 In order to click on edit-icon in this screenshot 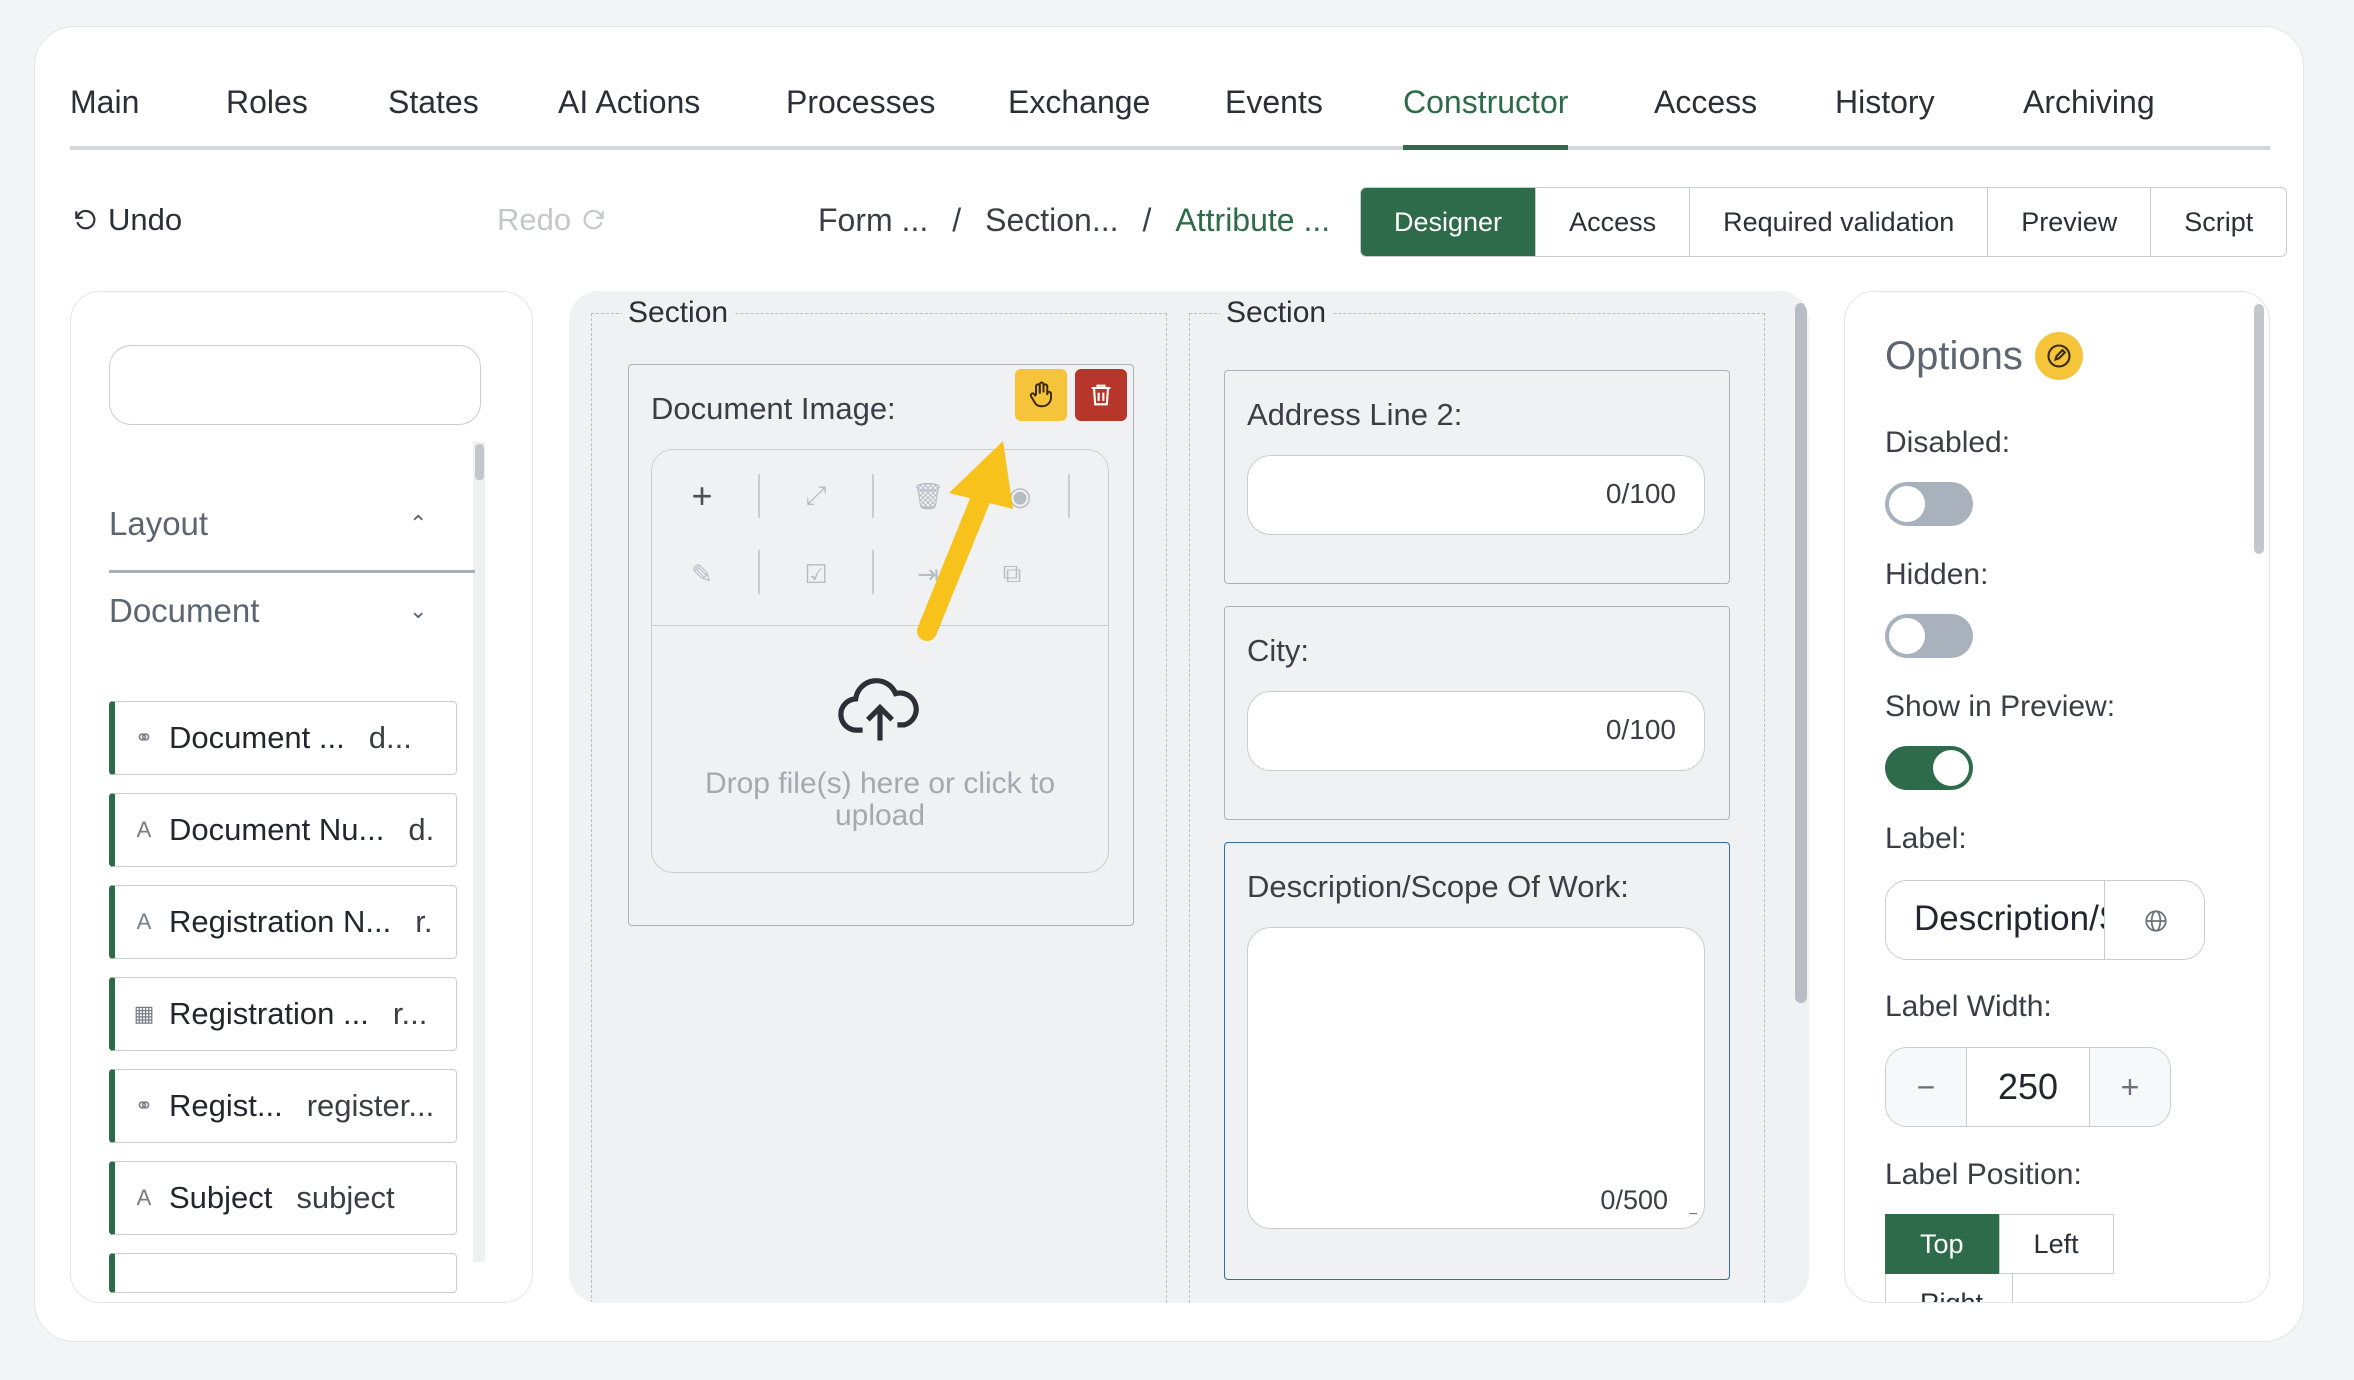, I will do `click(2058, 356)`.